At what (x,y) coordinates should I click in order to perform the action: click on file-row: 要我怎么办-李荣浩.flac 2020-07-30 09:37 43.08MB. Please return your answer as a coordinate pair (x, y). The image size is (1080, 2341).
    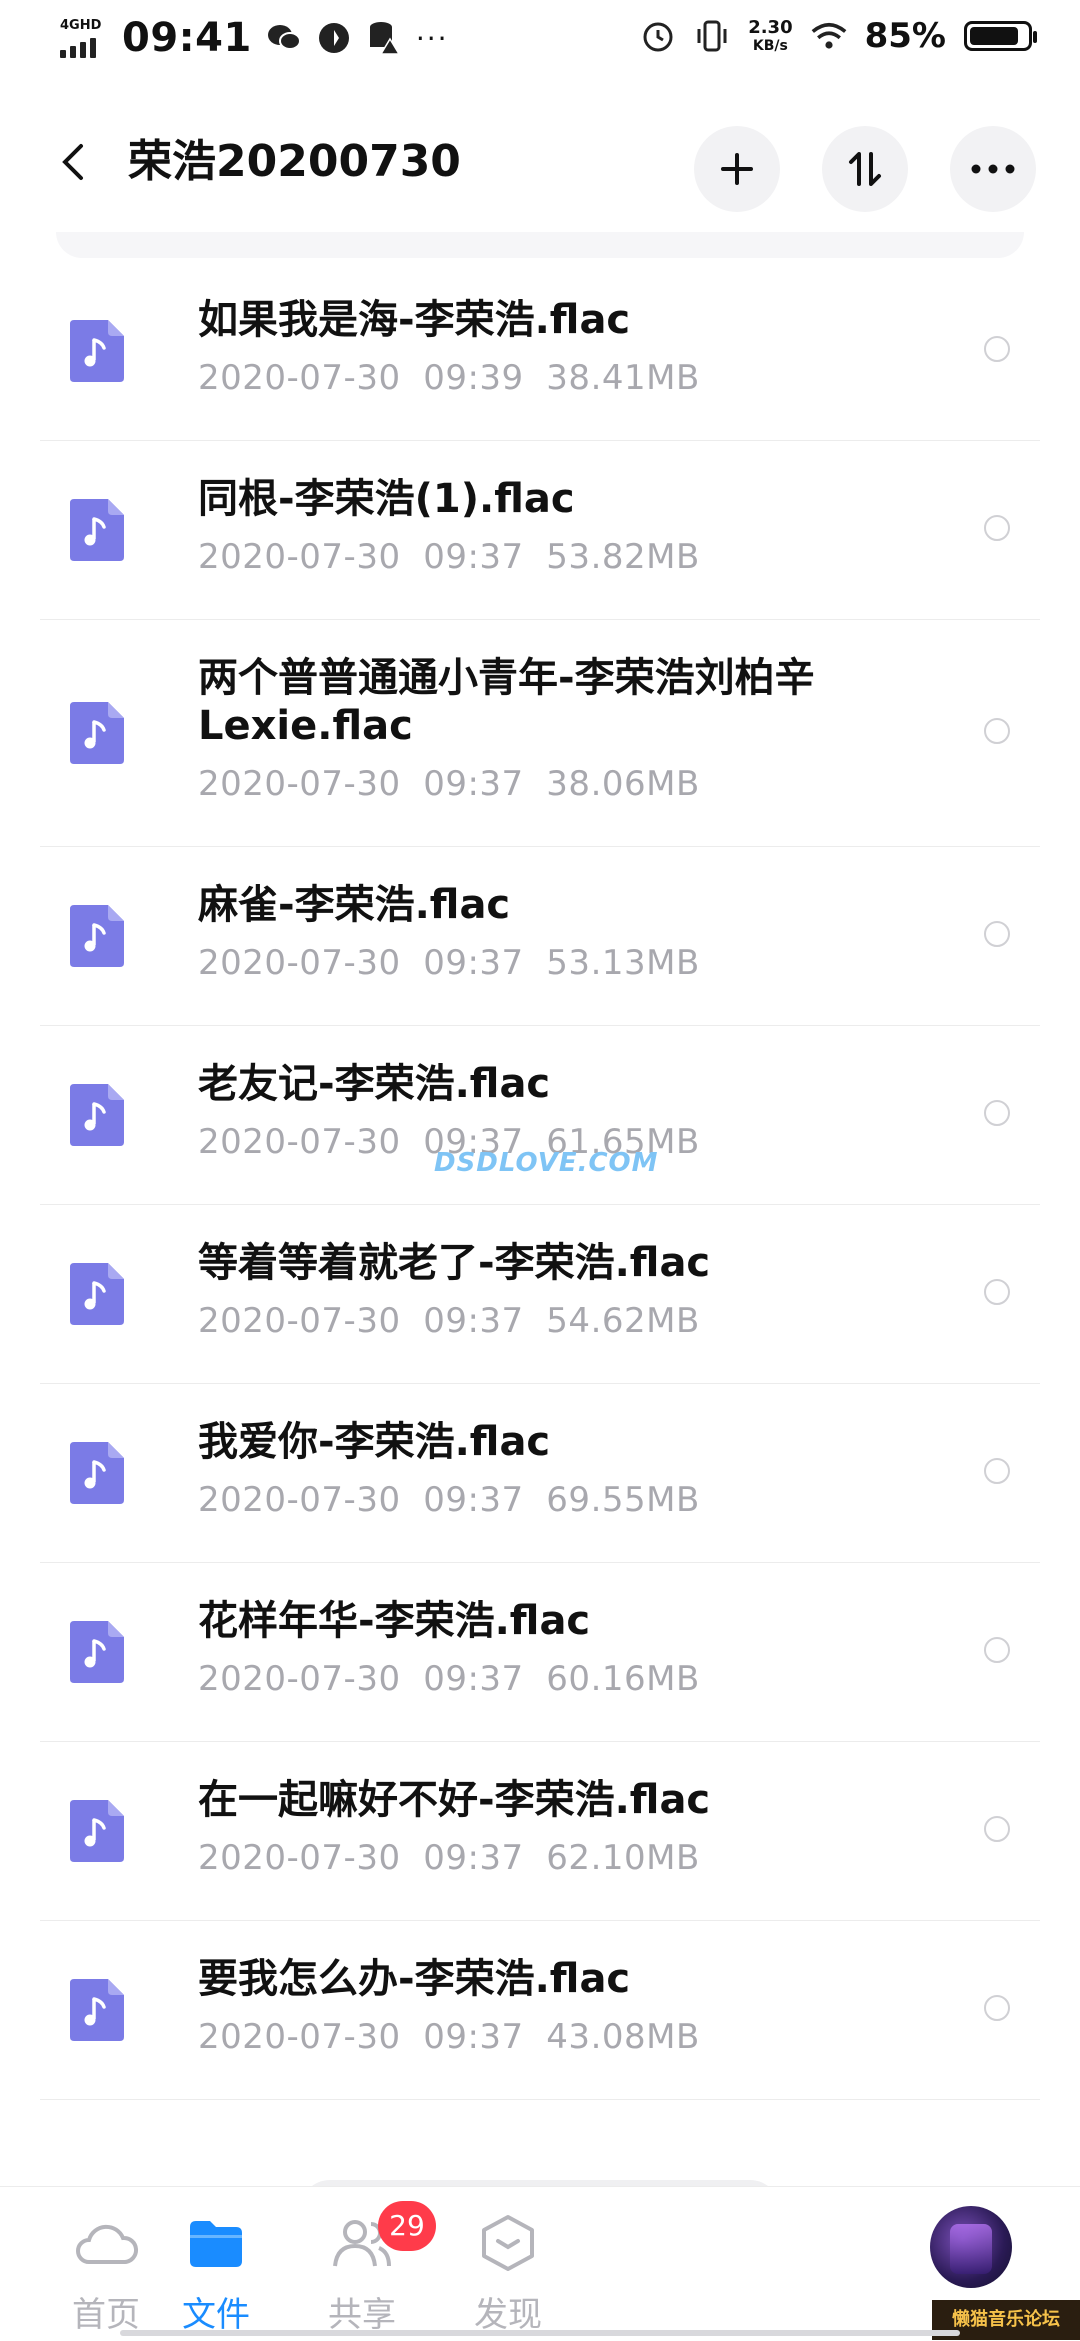
    Looking at the image, I should click on (540, 2010).